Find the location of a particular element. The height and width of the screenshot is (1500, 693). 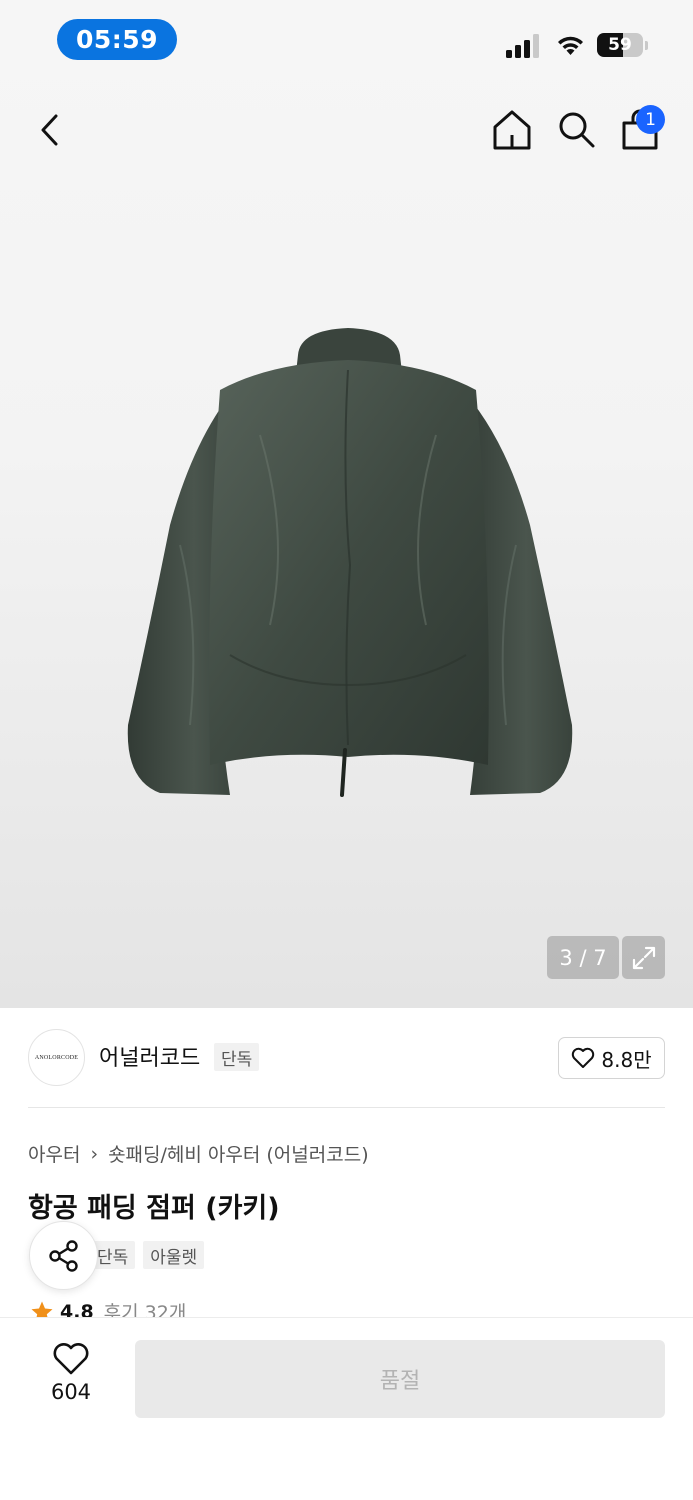

share-icon is located at coordinates (63, 1255).